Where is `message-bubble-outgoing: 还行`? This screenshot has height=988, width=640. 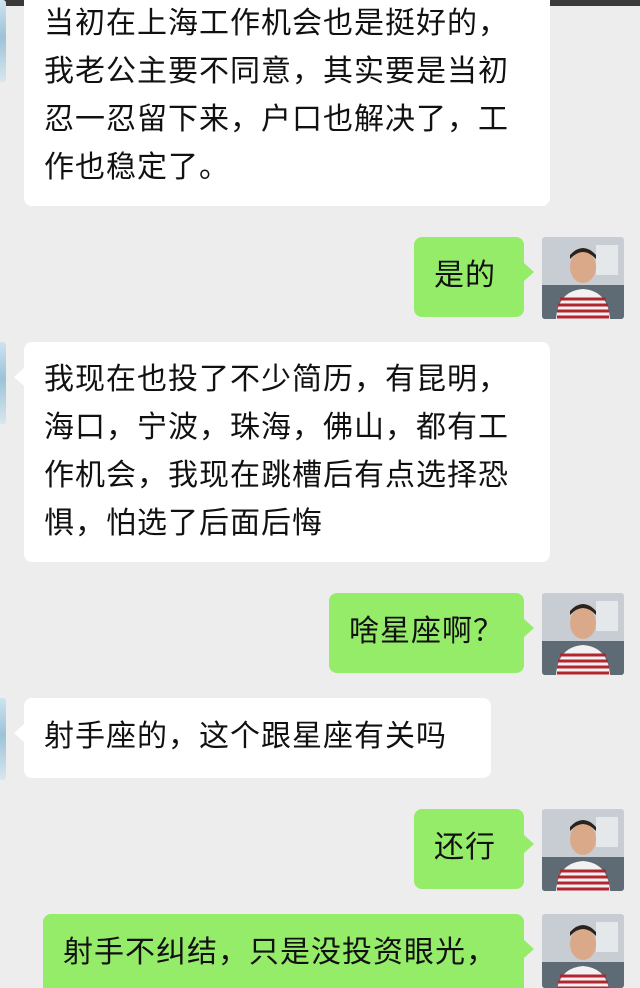
message-bubble-outgoing: 还行 is located at coordinates (474, 849).